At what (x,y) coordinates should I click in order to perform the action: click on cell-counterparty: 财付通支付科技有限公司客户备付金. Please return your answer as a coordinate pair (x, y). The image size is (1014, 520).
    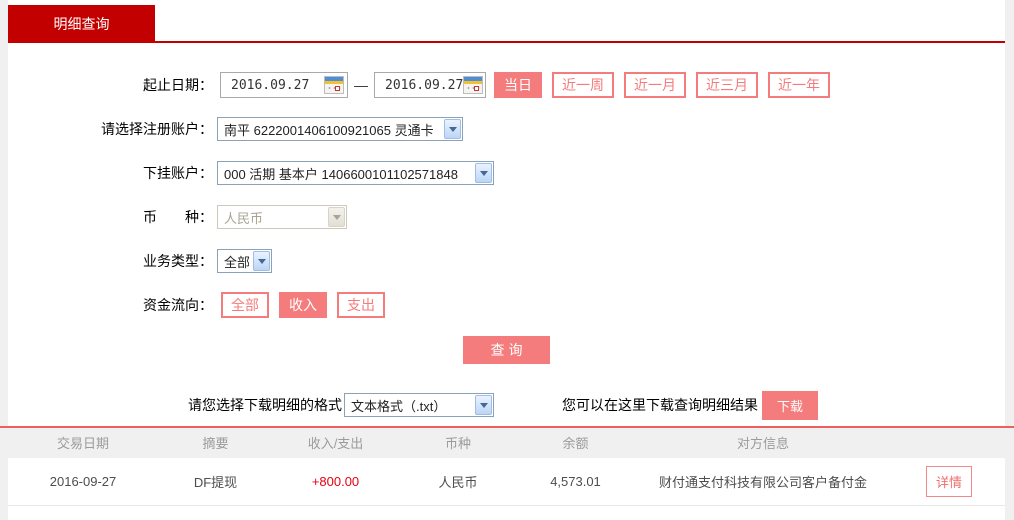
    Looking at the image, I should click on (762, 482).